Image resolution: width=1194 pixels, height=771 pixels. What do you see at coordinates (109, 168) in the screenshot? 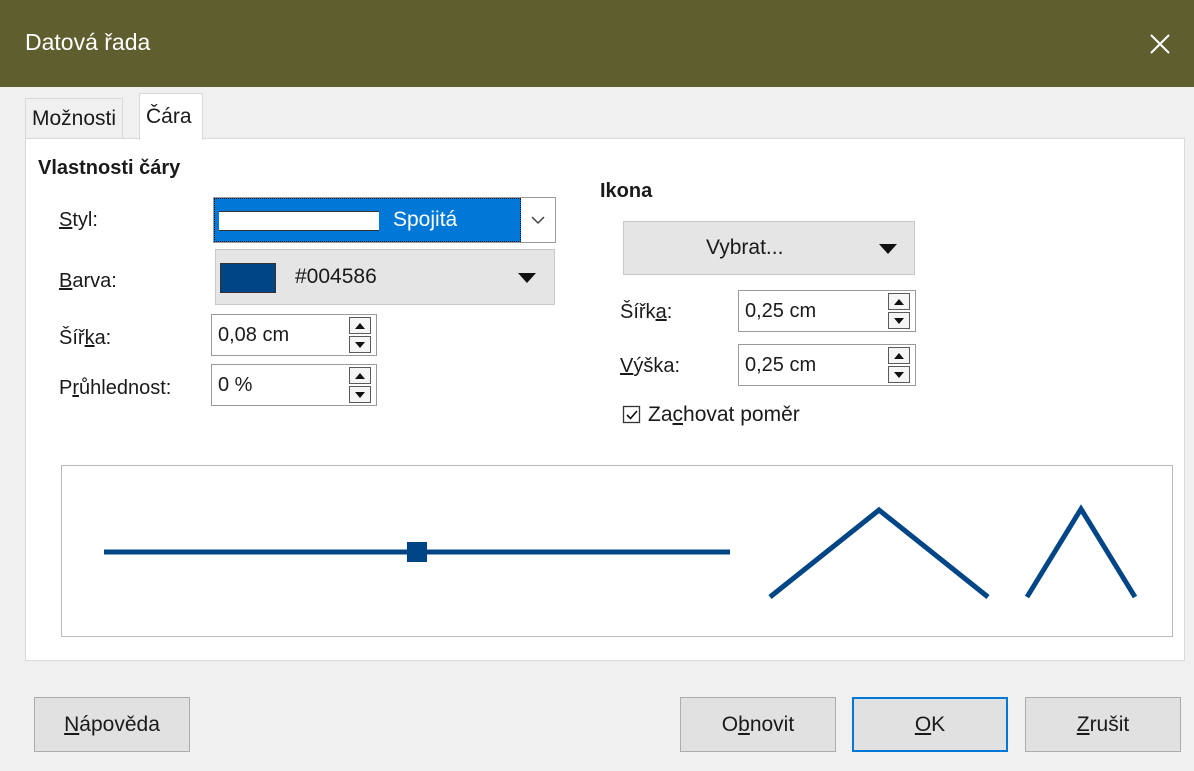
I see `line-properties-heading: Vlastnosti čáry` at bounding box center [109, 168].